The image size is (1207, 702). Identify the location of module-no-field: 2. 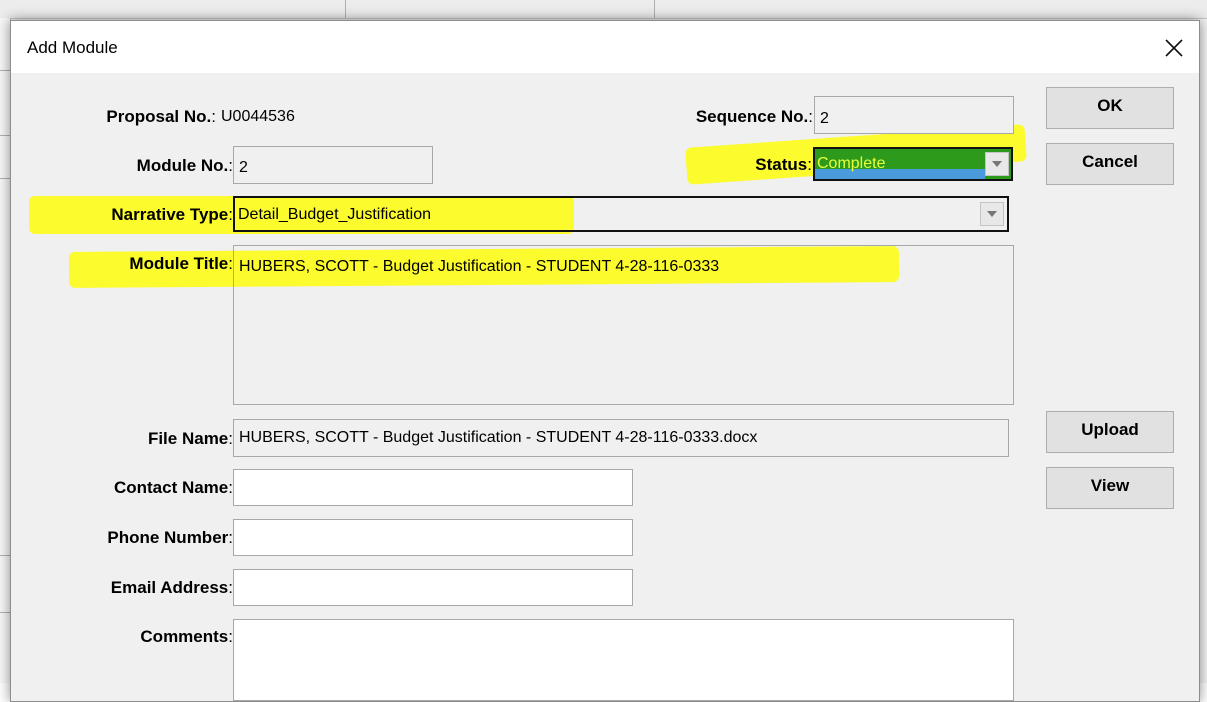
(333, 165).